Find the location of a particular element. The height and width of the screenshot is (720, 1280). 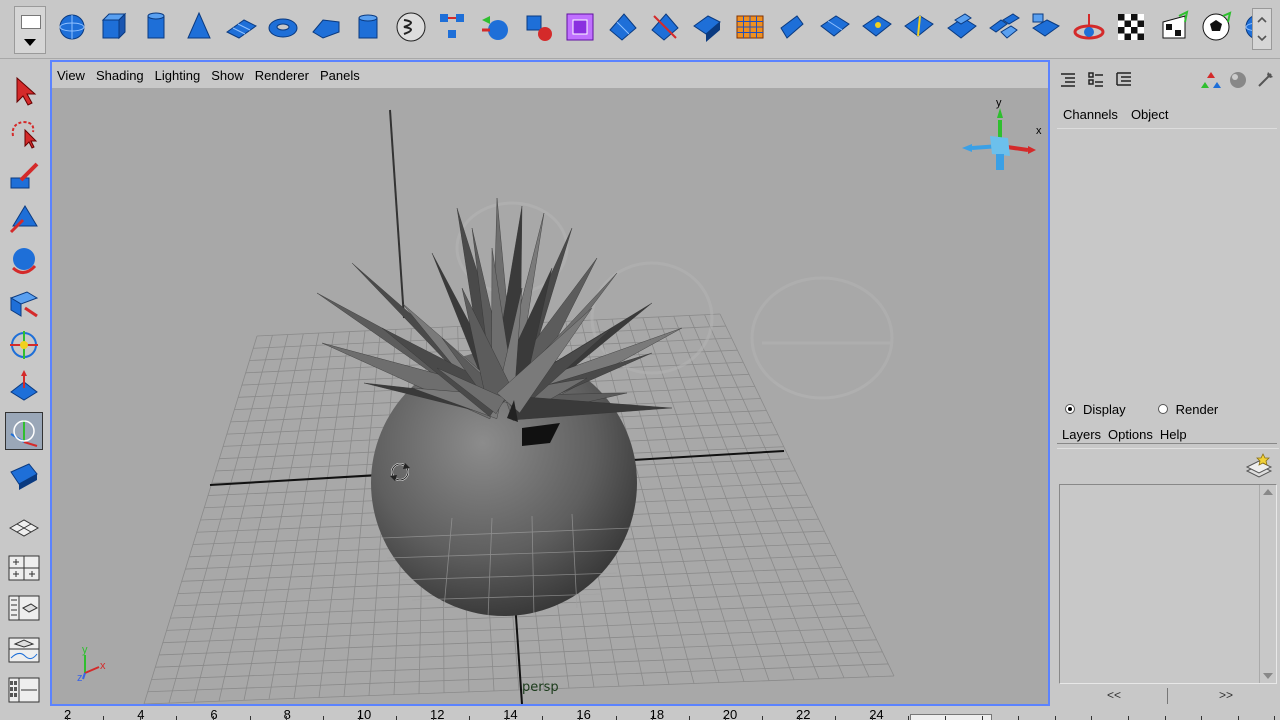

torus-icon is located at coordinates (283, 27).